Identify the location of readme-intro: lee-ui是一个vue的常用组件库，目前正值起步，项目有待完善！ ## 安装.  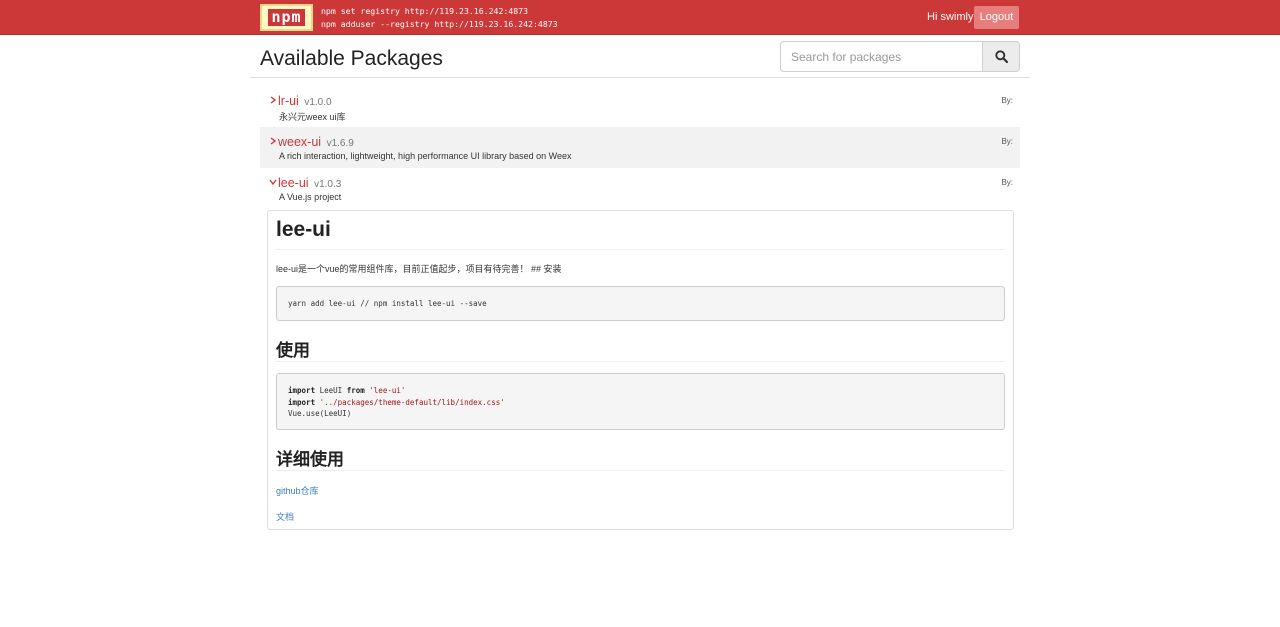
(419, 269).